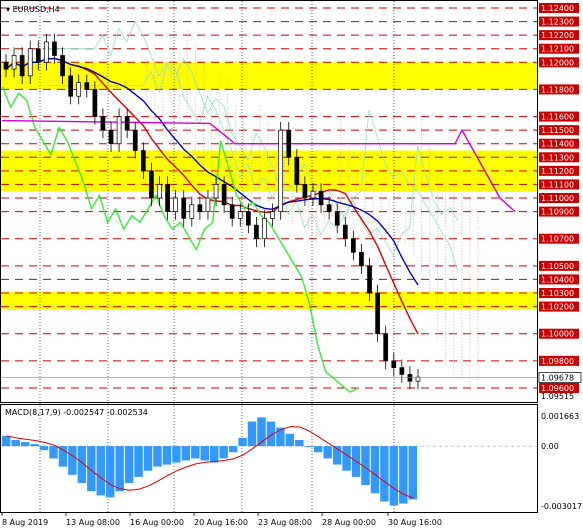 This screenshot has width=583, height=532. Describe the element at coordinates (557, 35) in the screenshot. I see `price-label: 1.12200` at that location.